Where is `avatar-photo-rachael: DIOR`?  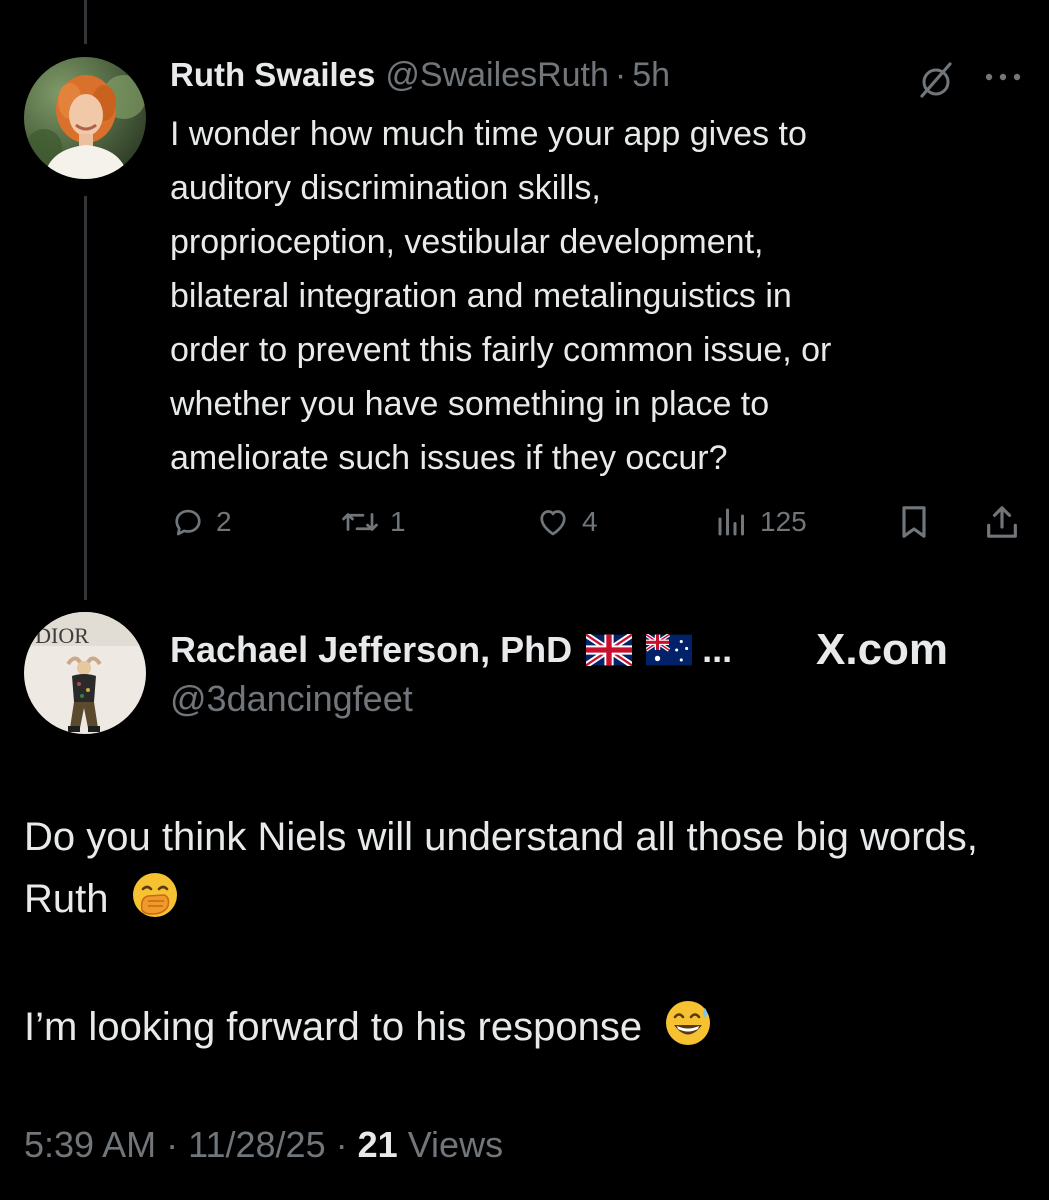 avatar-photo-rachael: DIOR is located at coordinates (85, 673).